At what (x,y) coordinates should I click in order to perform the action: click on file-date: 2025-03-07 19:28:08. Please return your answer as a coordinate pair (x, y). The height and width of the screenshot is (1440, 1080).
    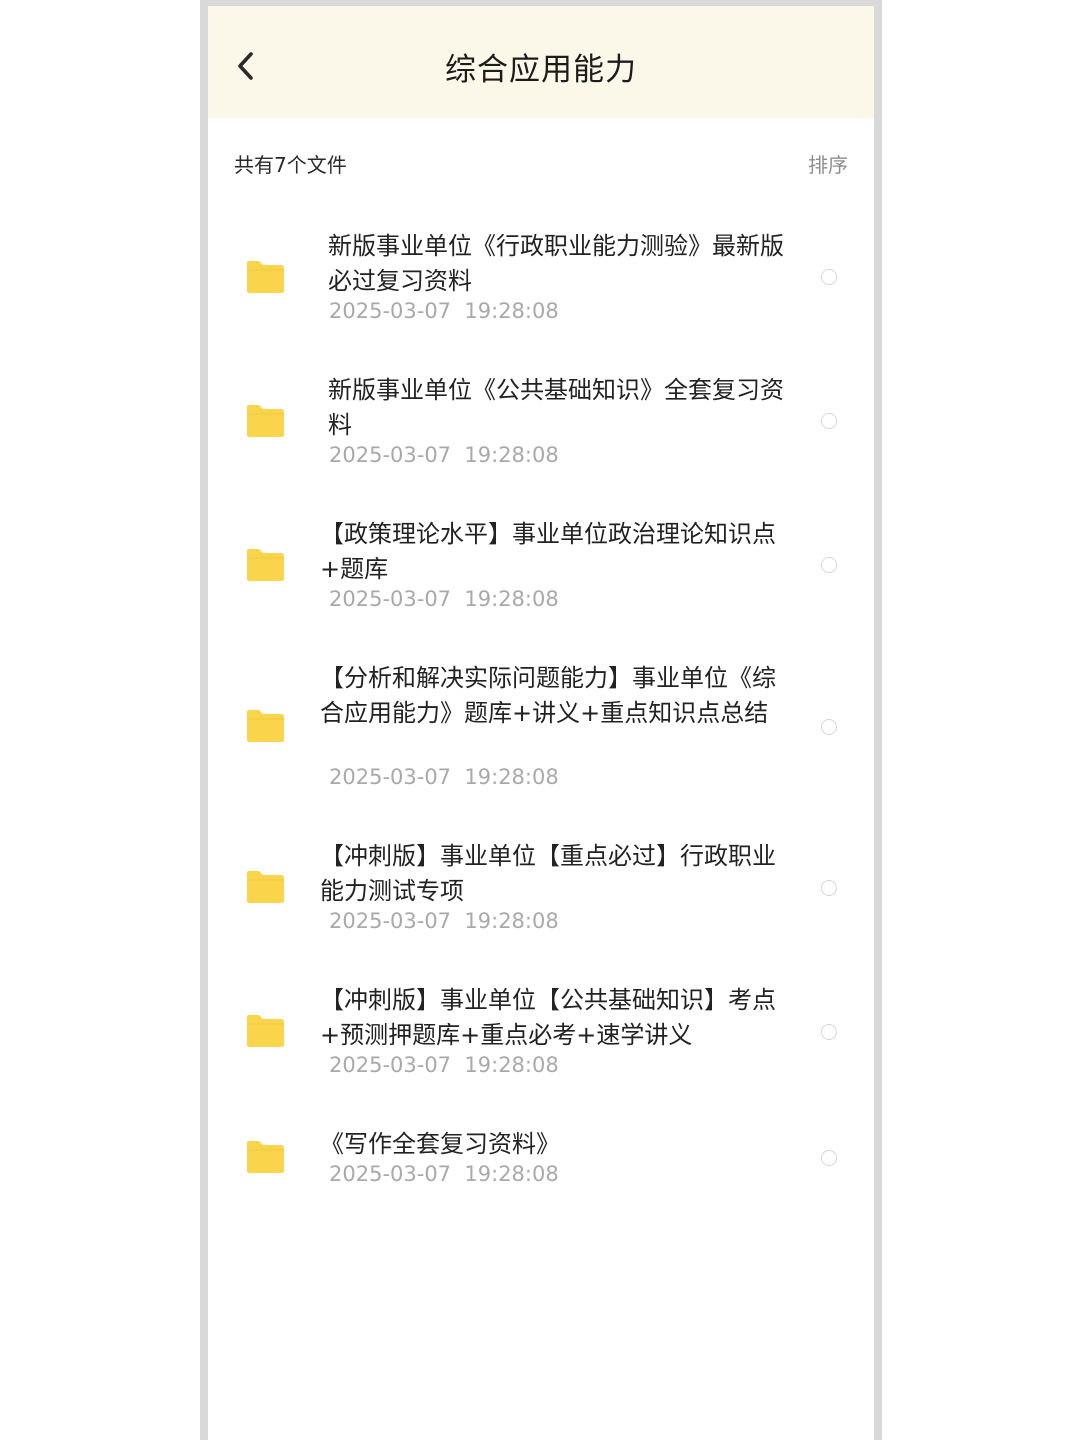
    Looking at the image, I should click on (444, 1174).